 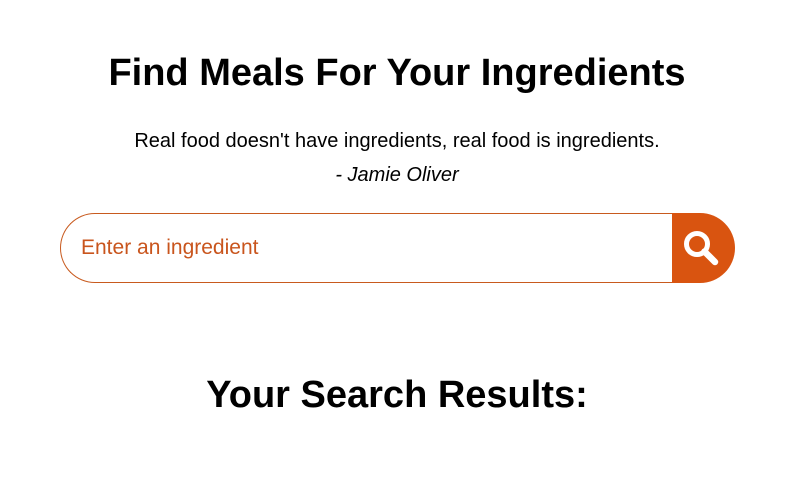 I want to click on results-heading: Your Search Results:, so click(x=397, y=395).